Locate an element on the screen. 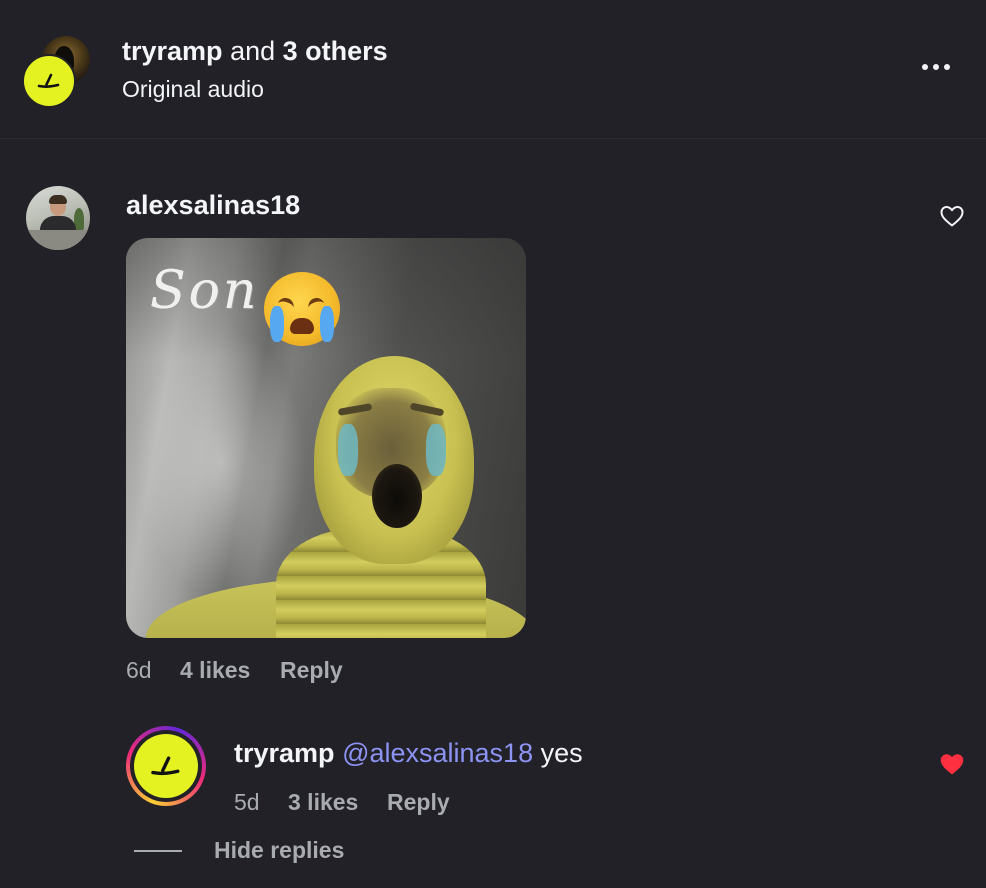 Image resolution: width=986 pixels, height=888 pixels. stacked-avatars is located at coordinates (58, 71).